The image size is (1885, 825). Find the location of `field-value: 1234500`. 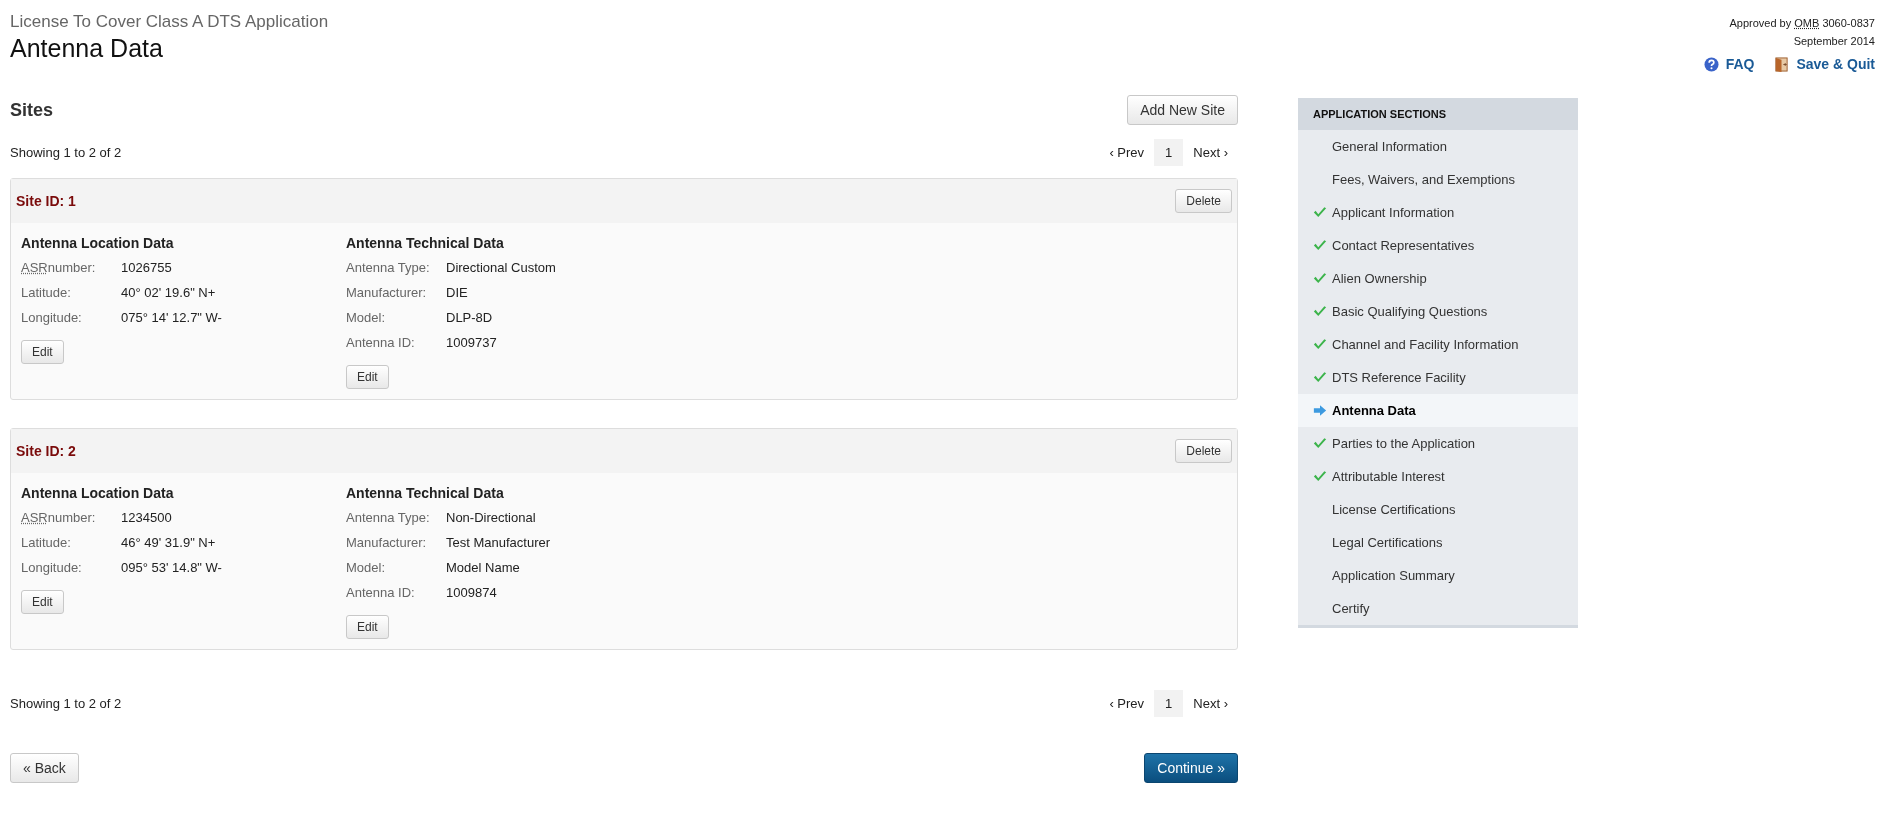

field-value: 1234500 is located at coordinates (146, 518).